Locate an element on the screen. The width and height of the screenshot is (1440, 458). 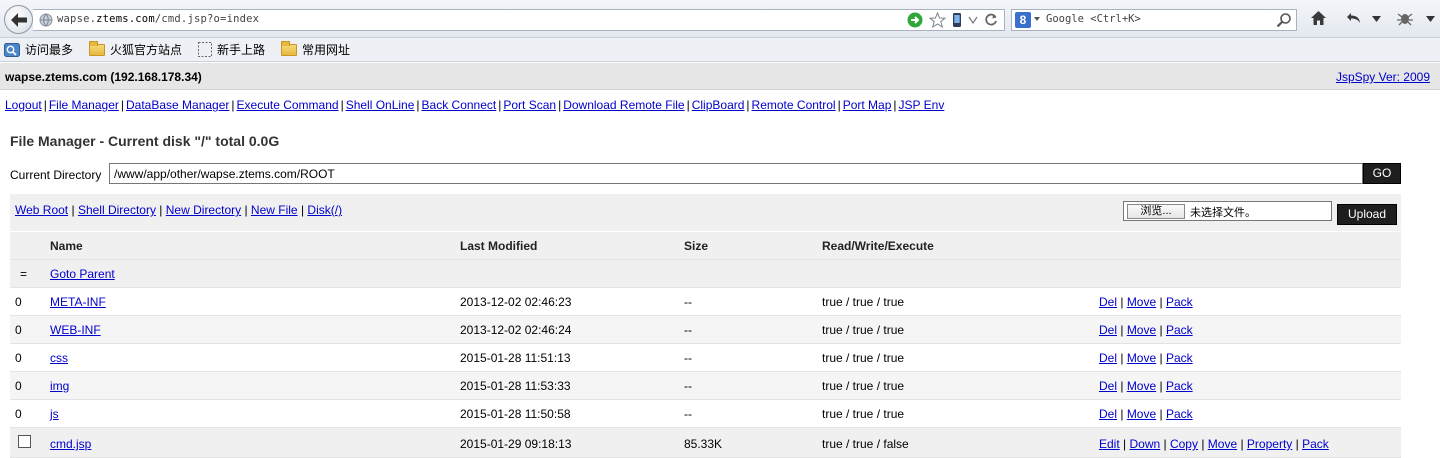
permissions: true / true / false is located at coordinates (865, 444).